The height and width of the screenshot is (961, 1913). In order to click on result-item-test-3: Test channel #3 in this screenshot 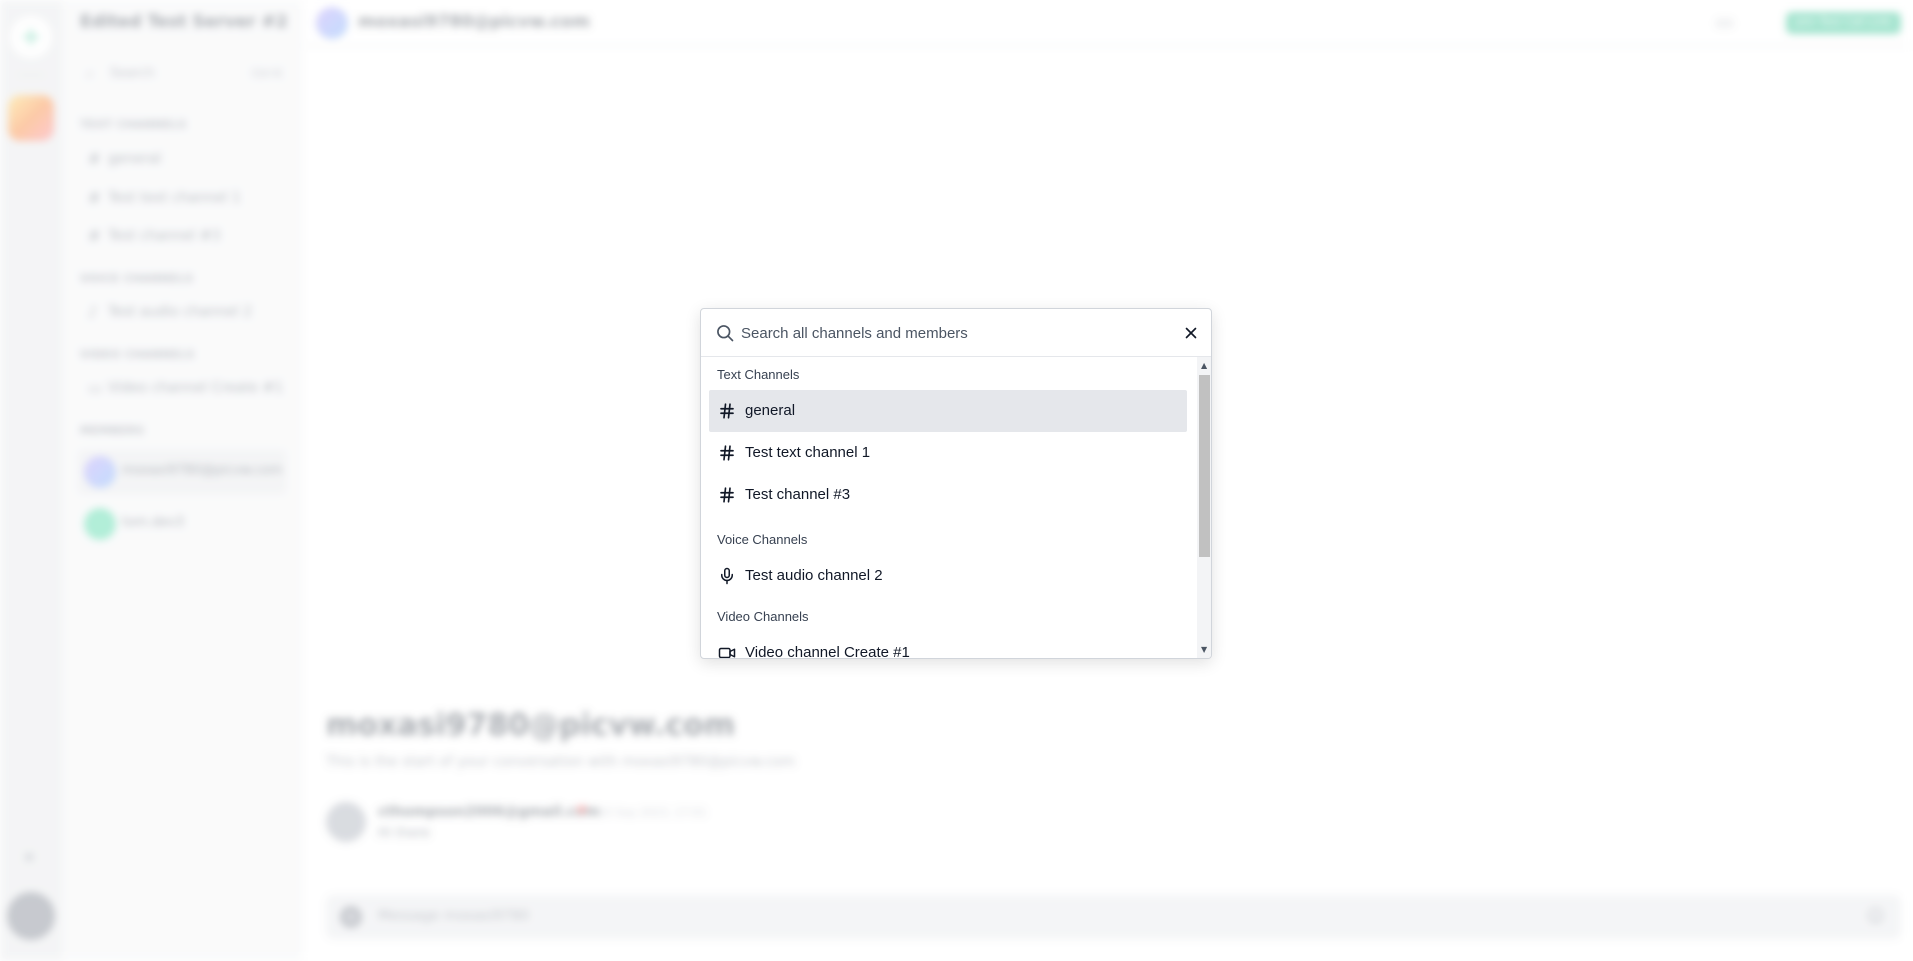, I will do `click(948, 495)`.